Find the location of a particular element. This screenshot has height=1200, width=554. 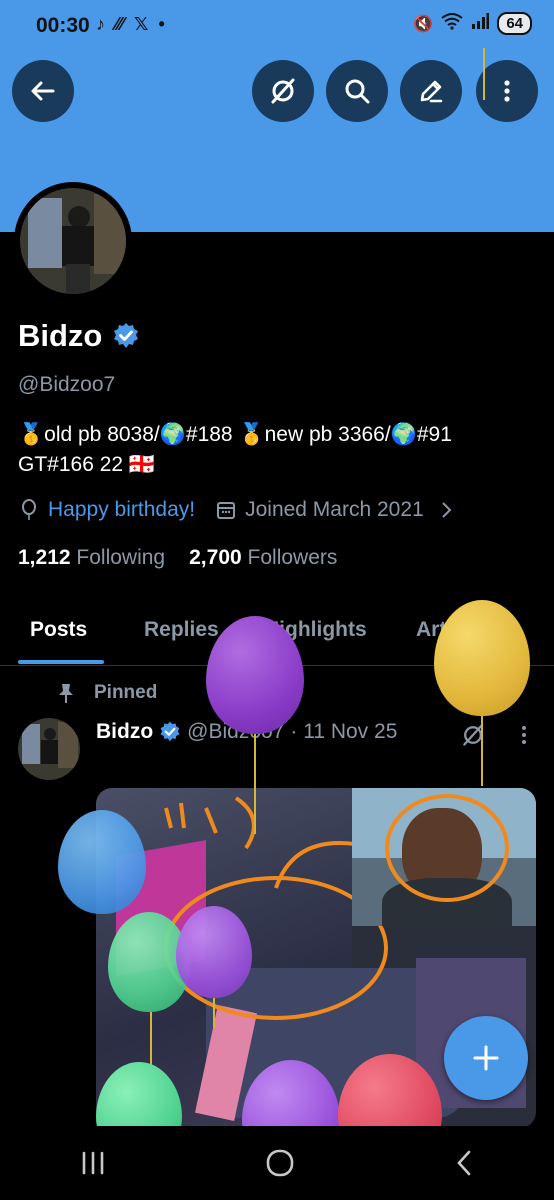

yellow-balloon is located at coordinates (482, 658).